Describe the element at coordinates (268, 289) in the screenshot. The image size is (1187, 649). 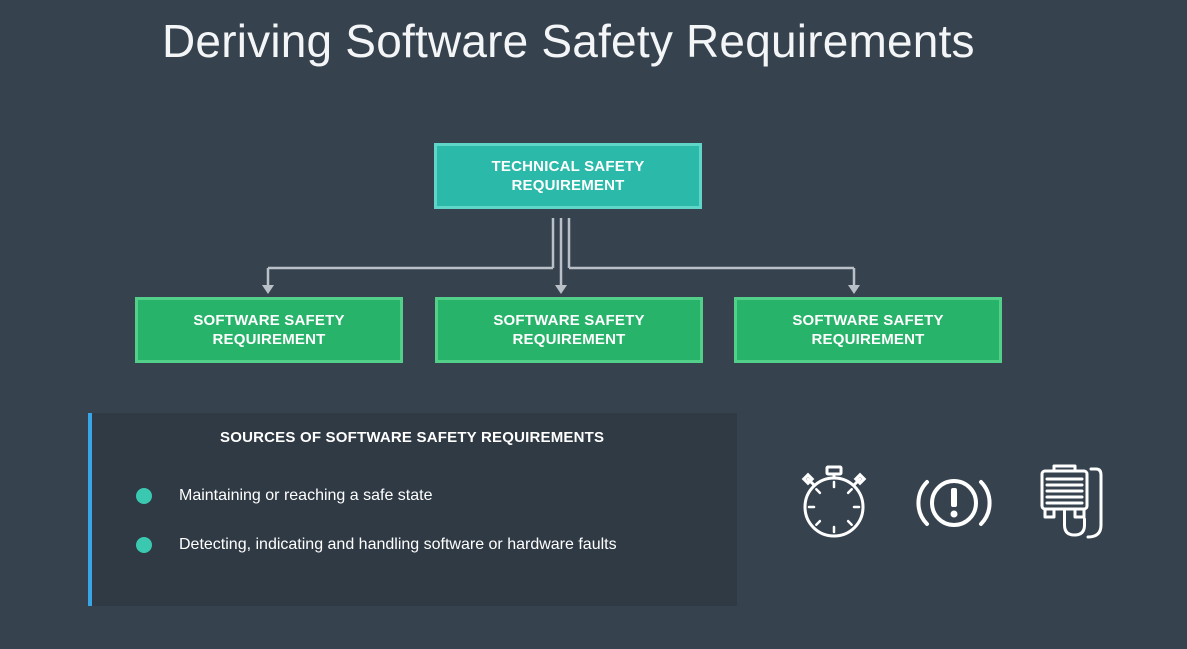
I see `arrowhead-left` at that location.